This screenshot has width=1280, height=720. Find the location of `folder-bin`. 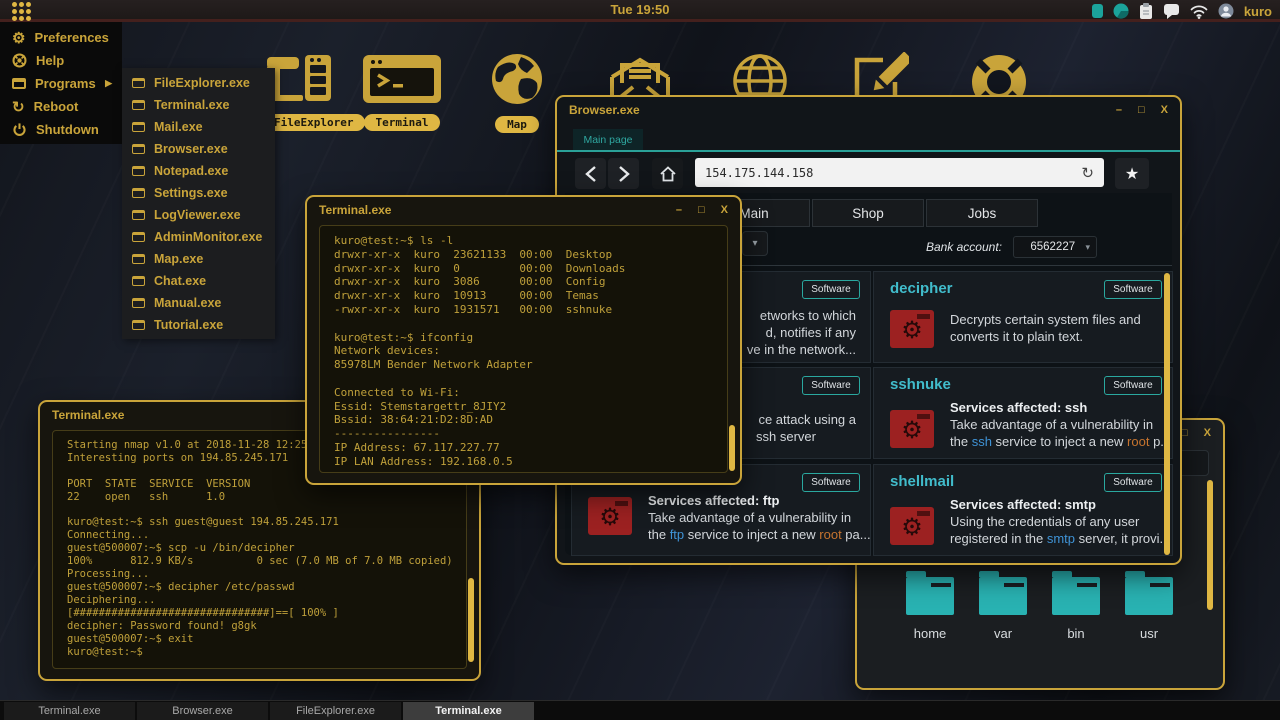

folder-bin is located at coordinates (1076, 593).